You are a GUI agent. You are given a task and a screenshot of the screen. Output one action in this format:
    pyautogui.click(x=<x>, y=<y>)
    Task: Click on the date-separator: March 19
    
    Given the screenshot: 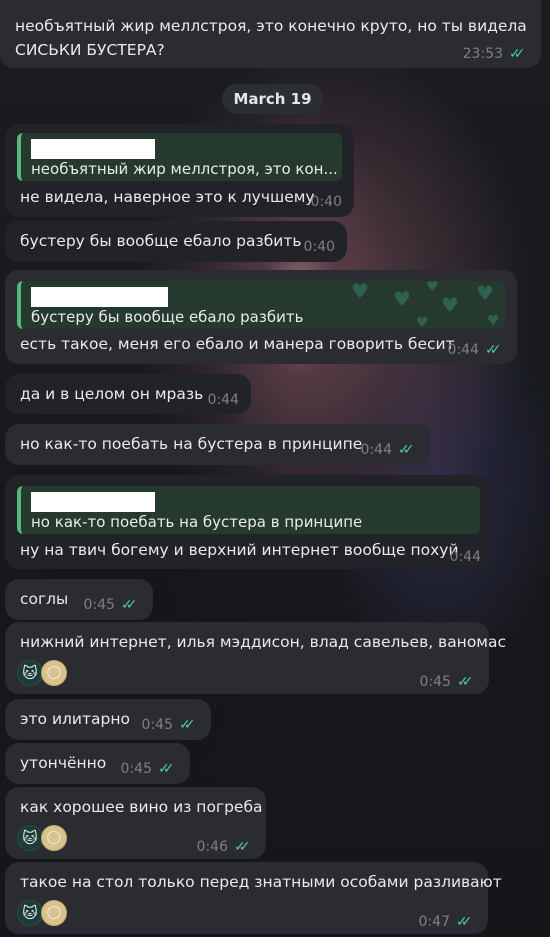 What is the action you would take?
    pyautogui.click(x=272, y=99)
    